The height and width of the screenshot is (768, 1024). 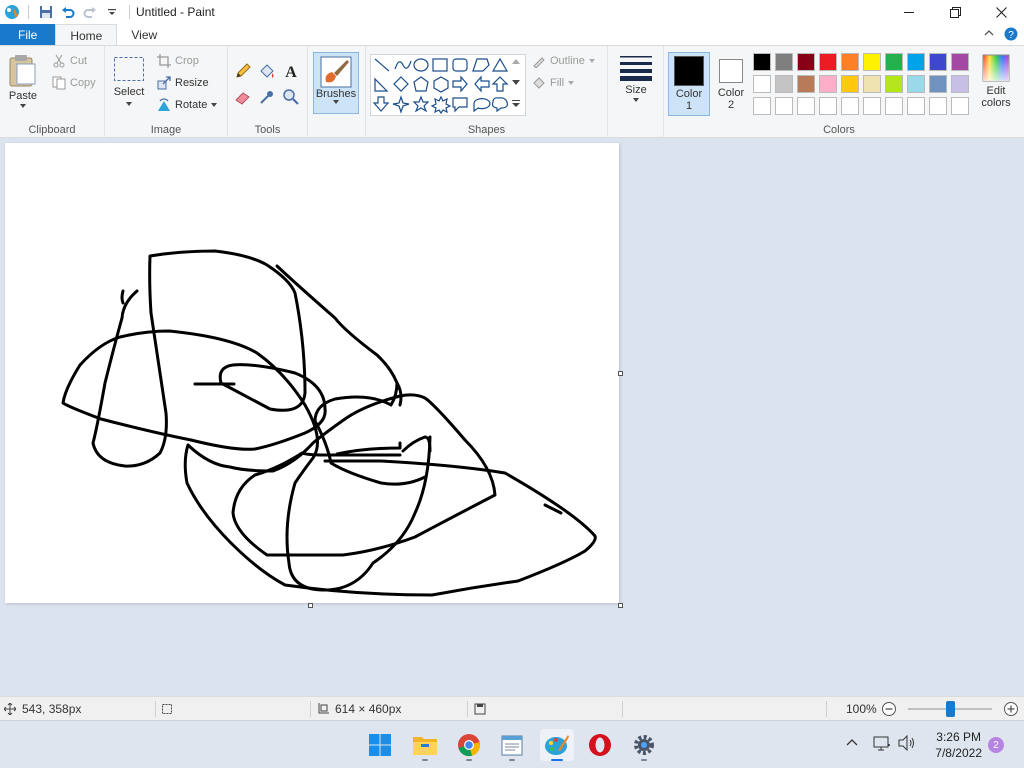 I want to click on paste-button: Paste, so click(x=23, y=81).